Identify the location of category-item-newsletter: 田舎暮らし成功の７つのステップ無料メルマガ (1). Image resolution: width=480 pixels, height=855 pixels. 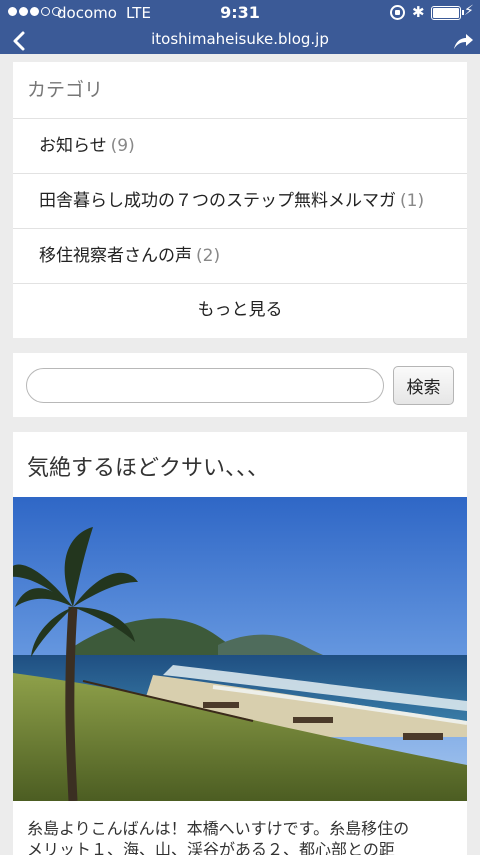
(240, 201).